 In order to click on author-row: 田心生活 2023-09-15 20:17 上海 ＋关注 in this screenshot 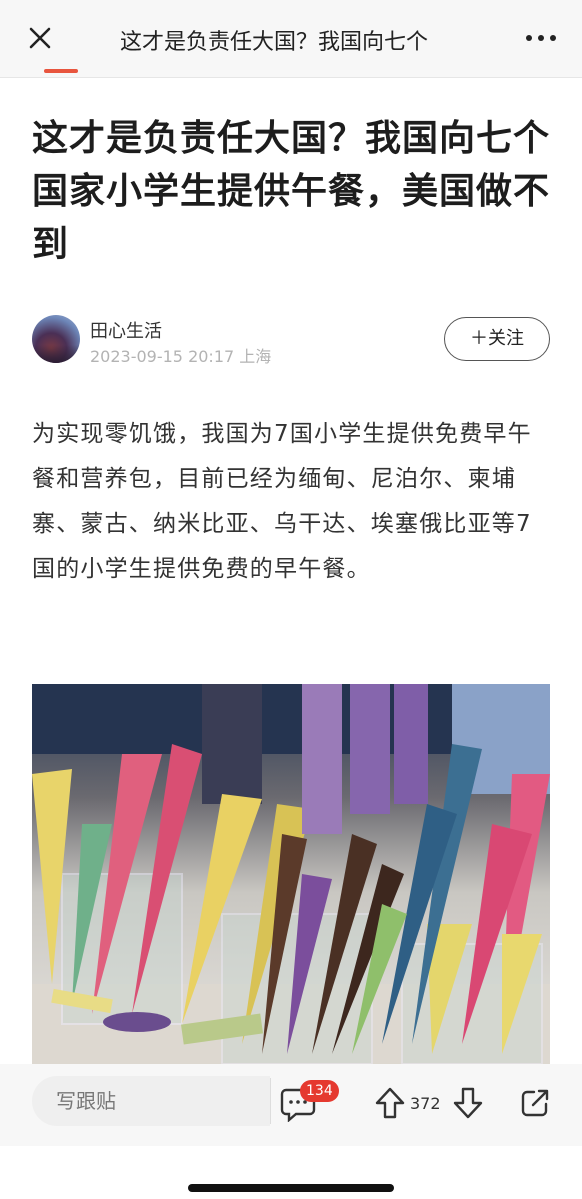, I will do `click(292, 343)`.